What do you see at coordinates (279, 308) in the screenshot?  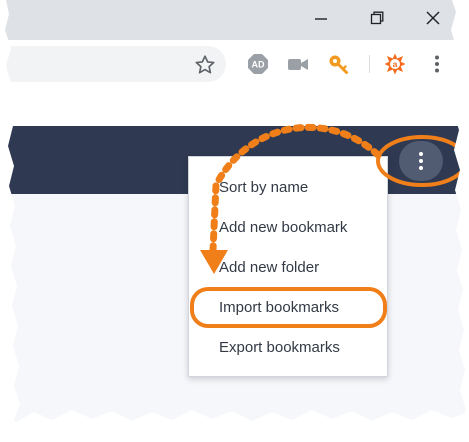 I see `menu-item-import-bookmarks: Import bookmarks` at bounding box center [279, 308].